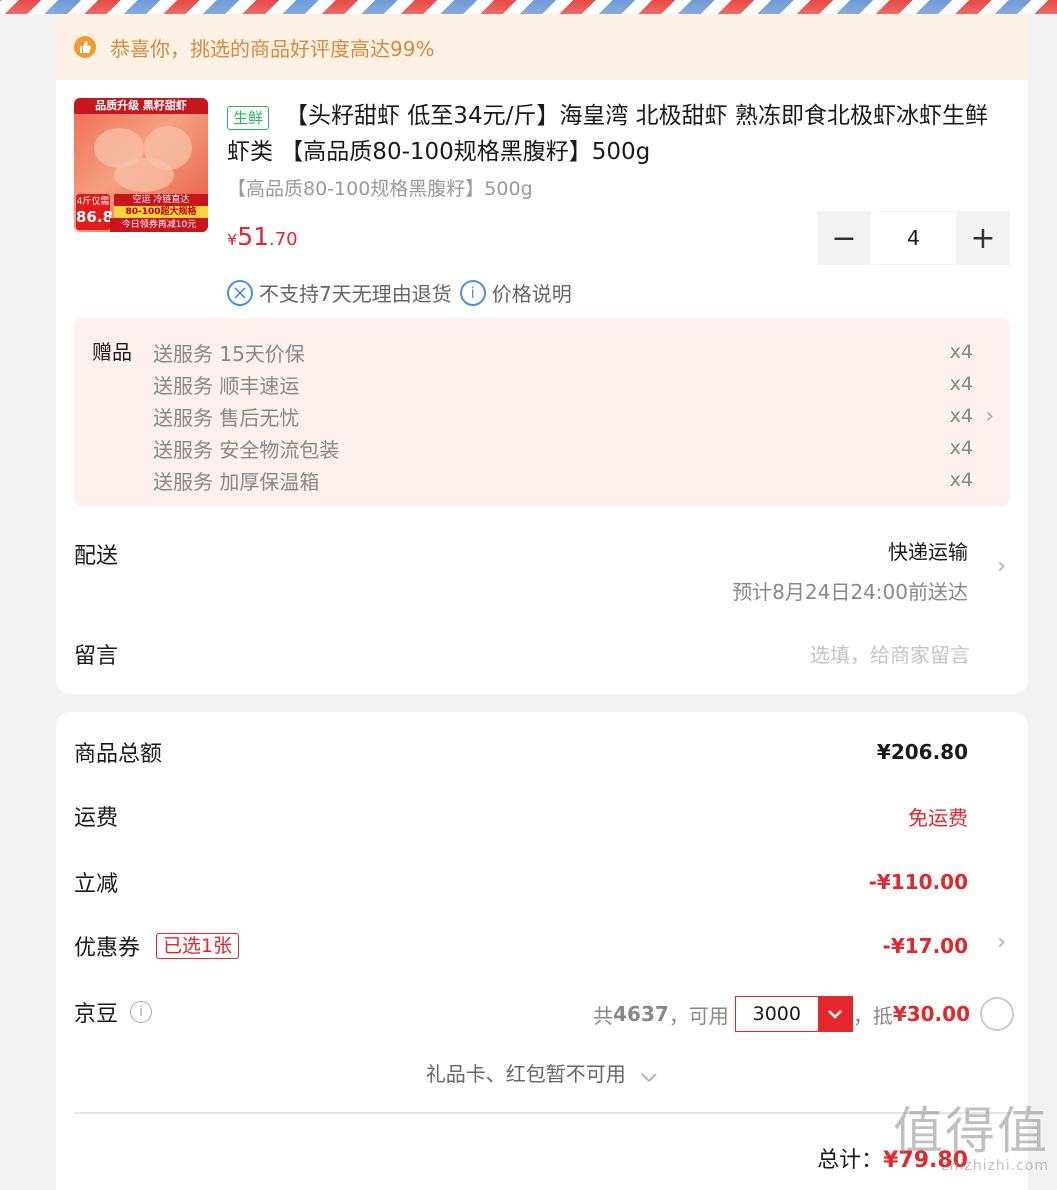 This screenshot has height=1190, width=1057. I want to click on discount-label: 立减, so click(96, 884).